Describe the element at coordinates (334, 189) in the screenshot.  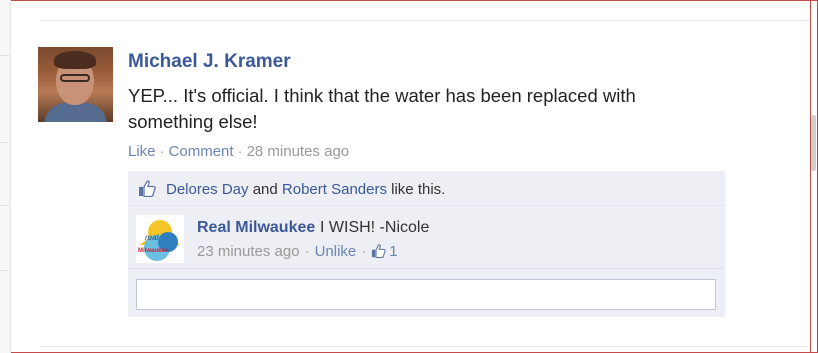
I see `liker-name: Robert Sanders` at that location.